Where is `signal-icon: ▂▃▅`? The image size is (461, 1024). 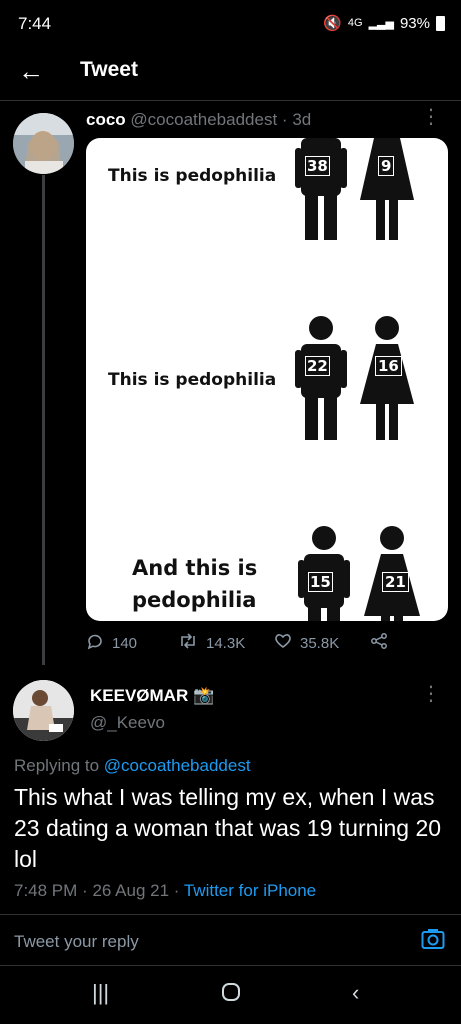
signal-icon: ▂▃▅ is located at coordinates (381, 23).